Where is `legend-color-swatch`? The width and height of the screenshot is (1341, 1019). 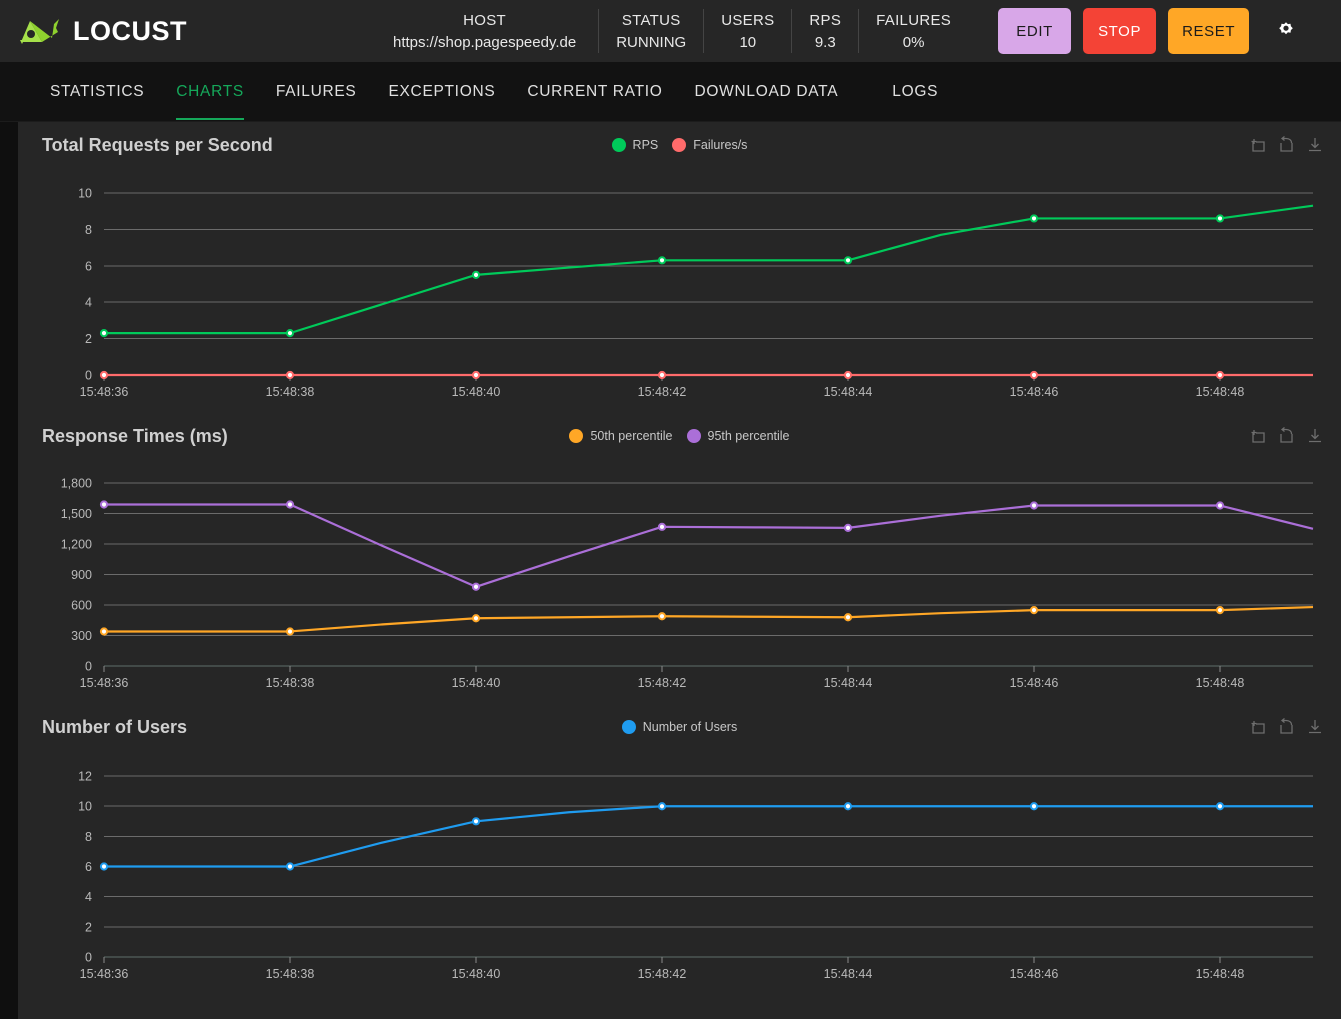
legend-color-swatch is located at coordinates (628, 727).